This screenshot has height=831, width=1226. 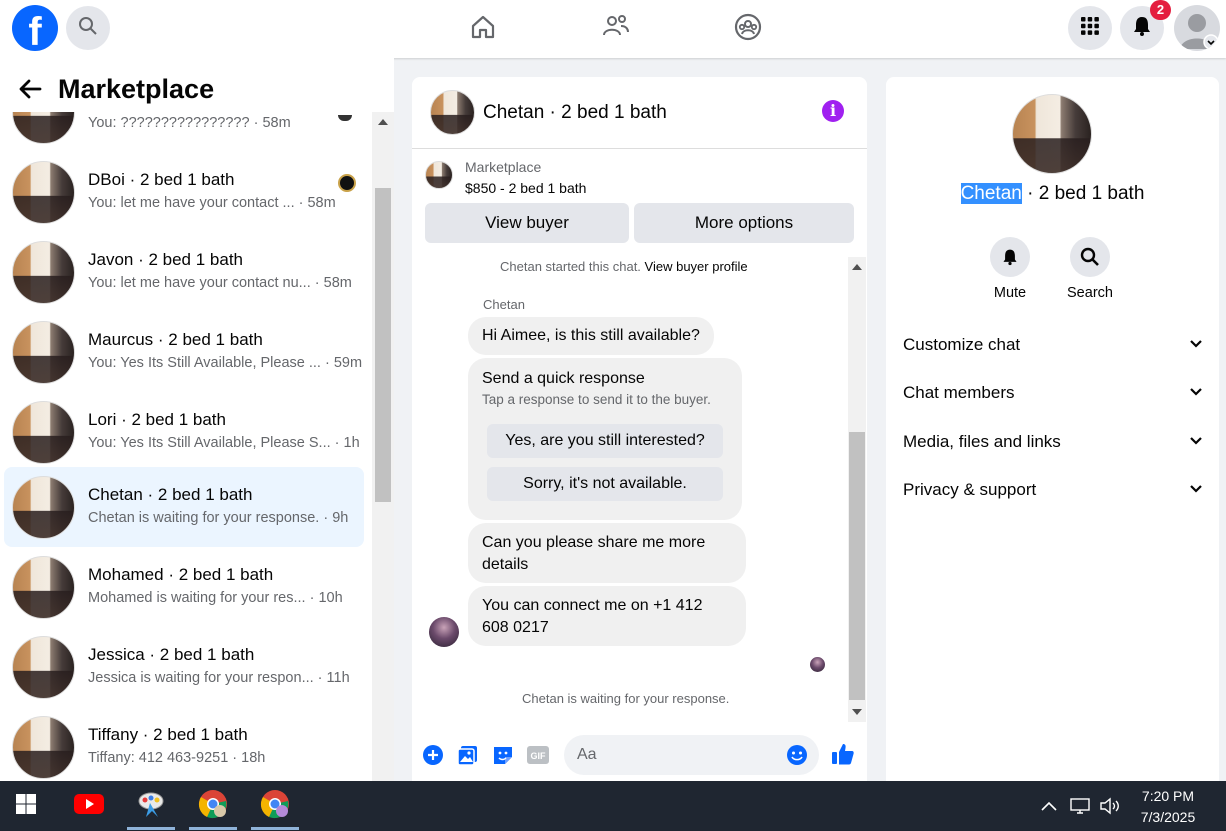 What do you see at coordinates (691, 755) in the screenshot?
I see `message-input: Aa` at bounding box center [691, 755].